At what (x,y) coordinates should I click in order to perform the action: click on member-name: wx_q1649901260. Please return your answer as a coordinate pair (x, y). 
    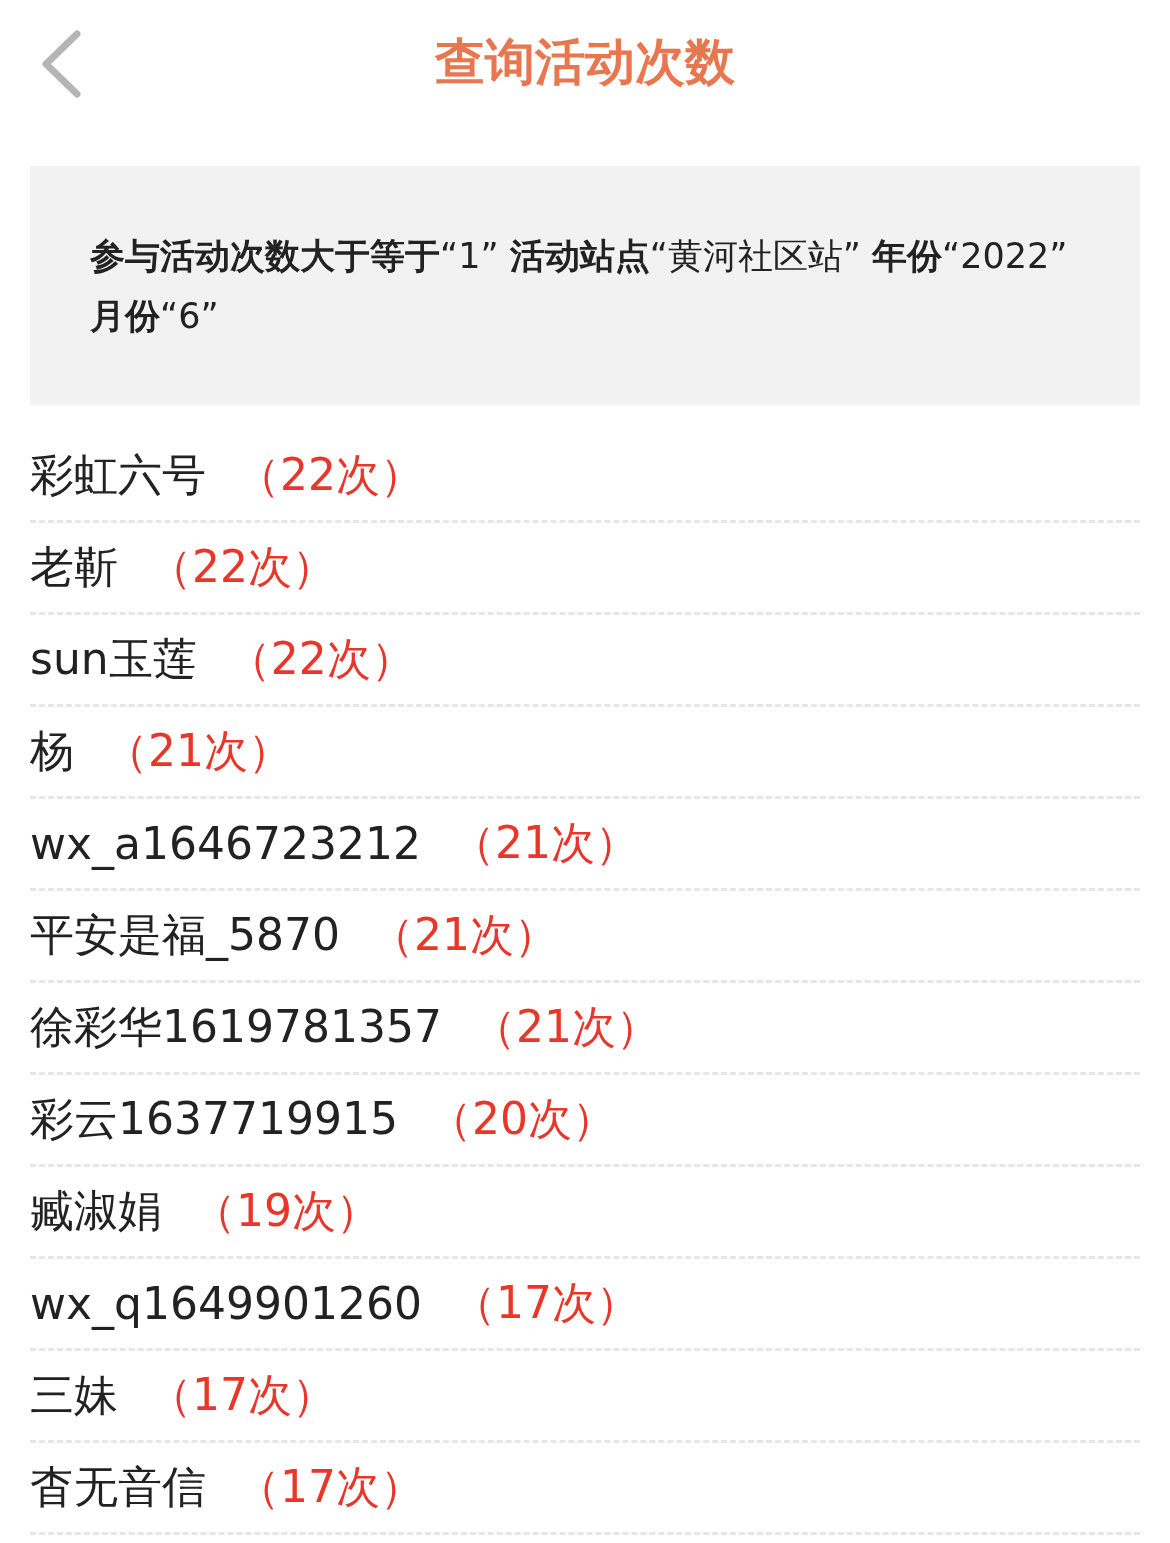
    Looking at the image, I should click on (226, 1303).